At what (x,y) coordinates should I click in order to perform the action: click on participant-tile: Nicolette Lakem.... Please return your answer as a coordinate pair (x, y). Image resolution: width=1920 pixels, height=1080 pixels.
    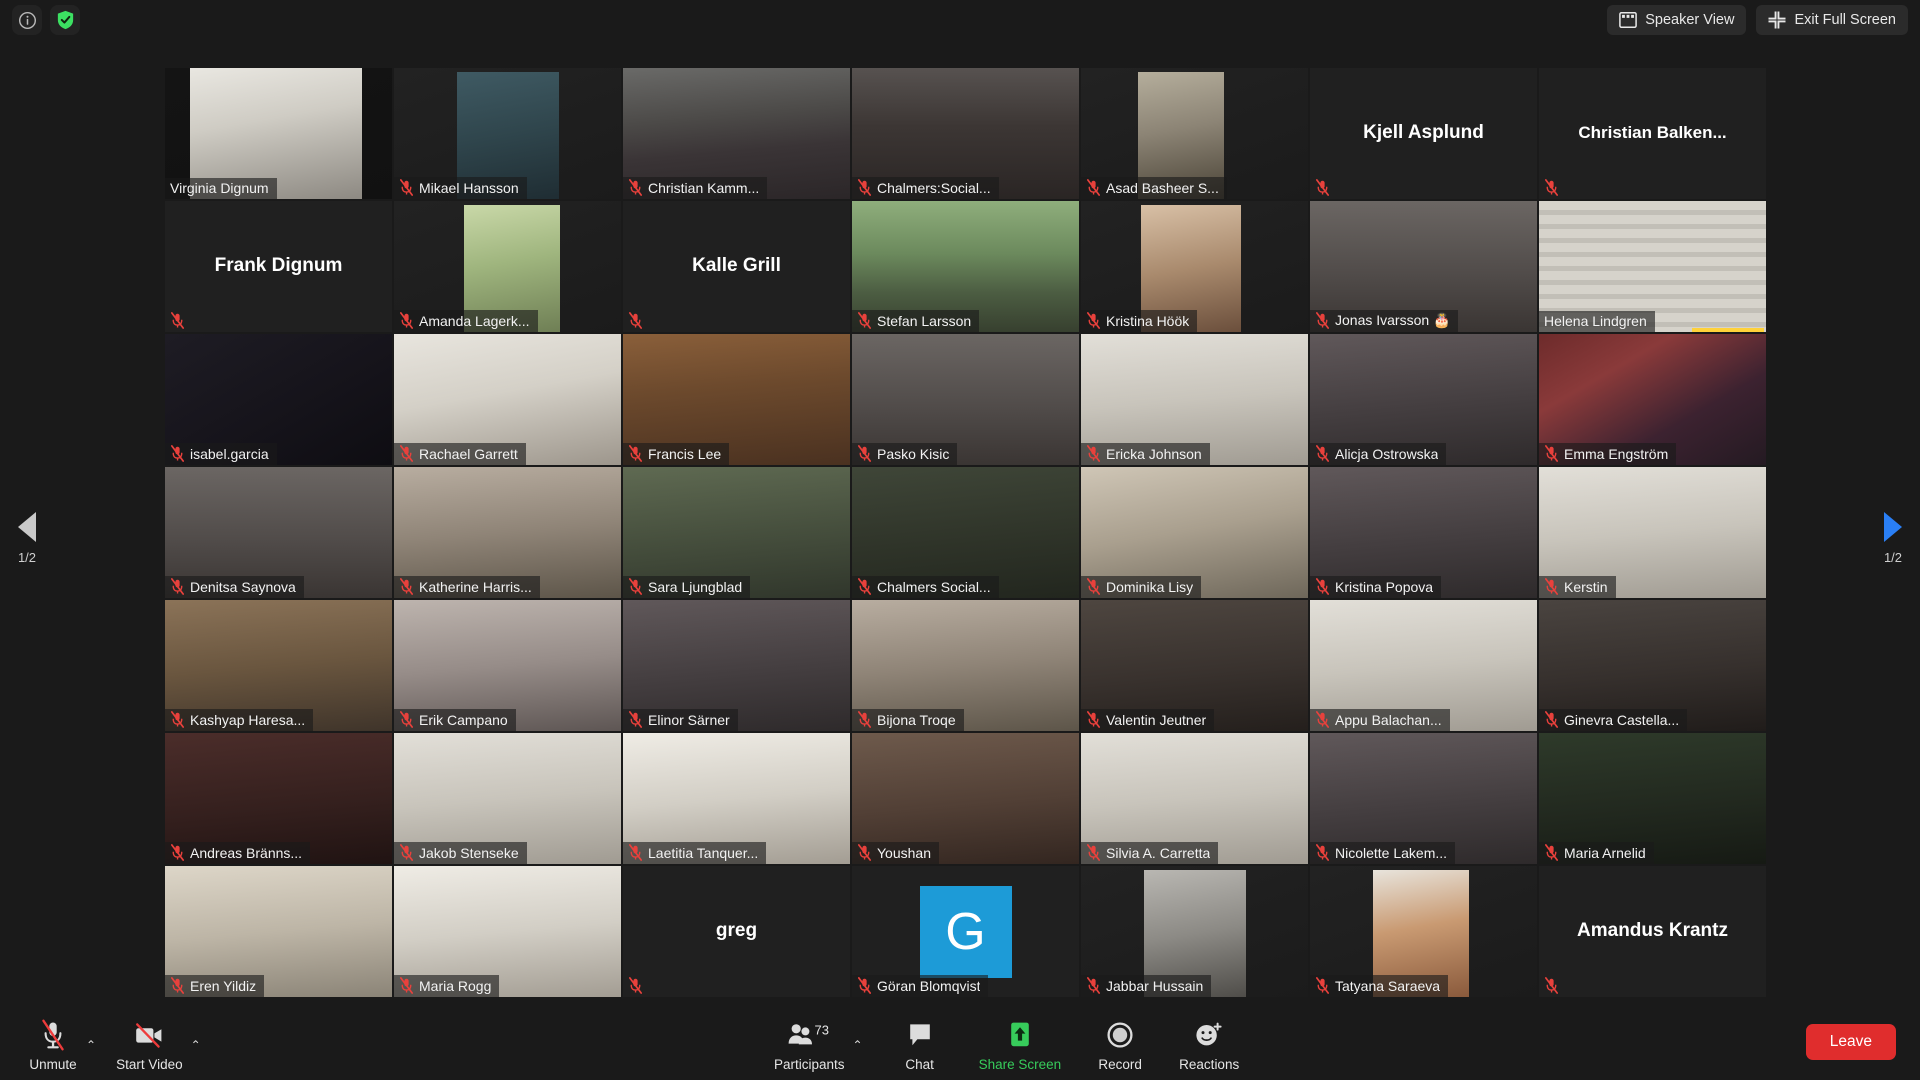
    Looking at the image, I should click on (1423, 798).